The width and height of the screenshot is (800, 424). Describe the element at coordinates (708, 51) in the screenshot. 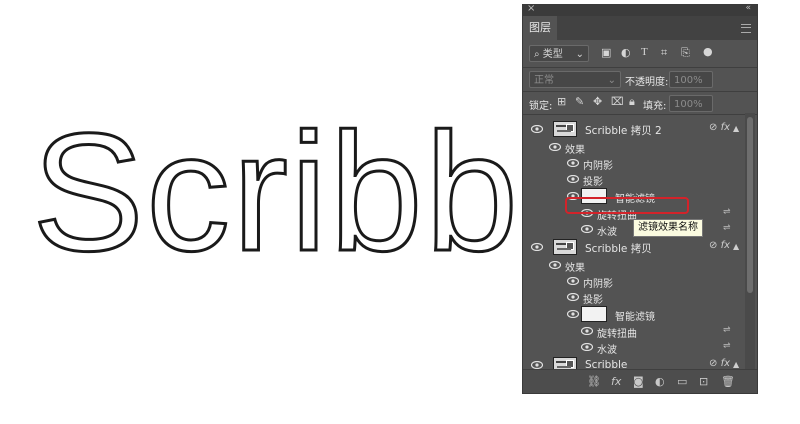

I see `filter-toggle-icon: ●` at that location.